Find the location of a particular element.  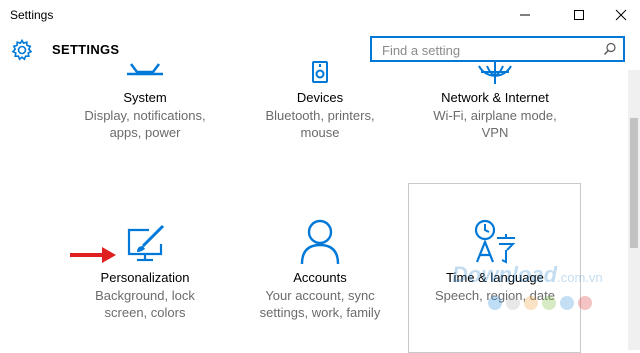

tile-name: Devices is located at coordinates (320, 97).